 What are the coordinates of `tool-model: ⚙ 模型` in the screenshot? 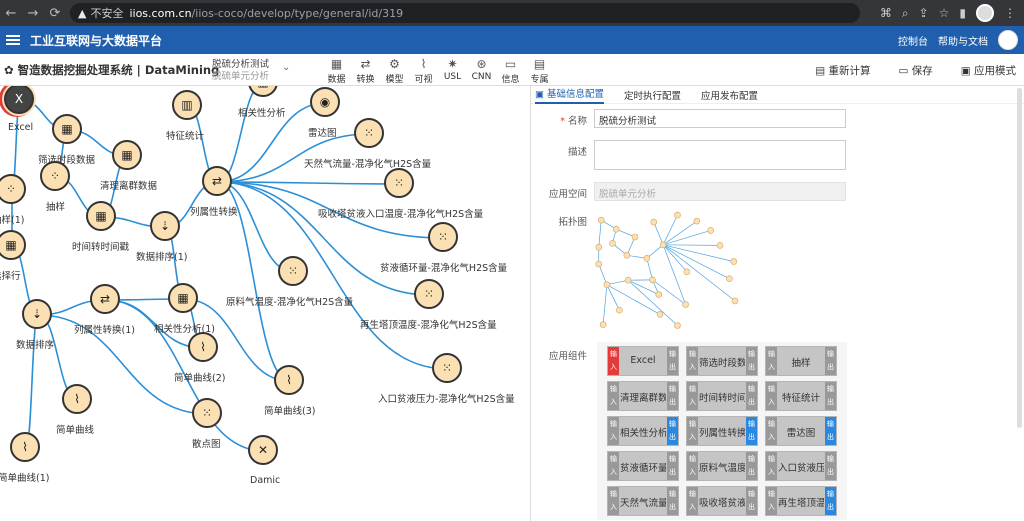 It's located at (394, 70).